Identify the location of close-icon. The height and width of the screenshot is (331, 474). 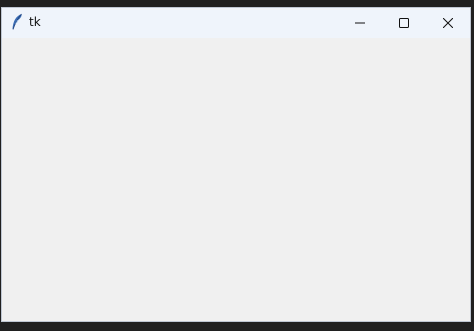
(448, 23).